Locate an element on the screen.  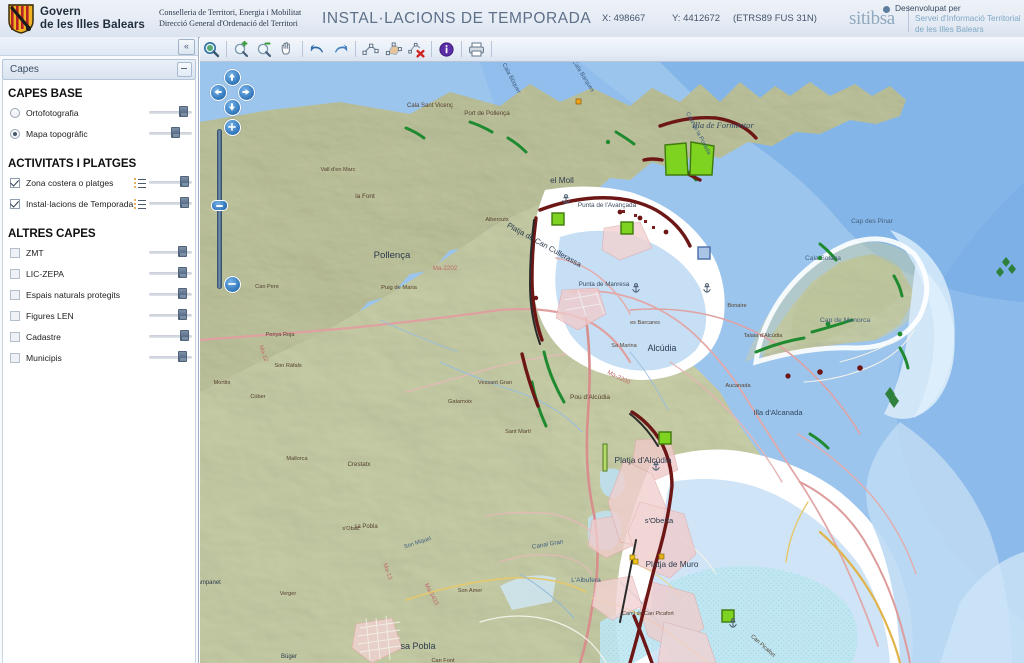
pan-down-button is located at coordinates (232, 107).